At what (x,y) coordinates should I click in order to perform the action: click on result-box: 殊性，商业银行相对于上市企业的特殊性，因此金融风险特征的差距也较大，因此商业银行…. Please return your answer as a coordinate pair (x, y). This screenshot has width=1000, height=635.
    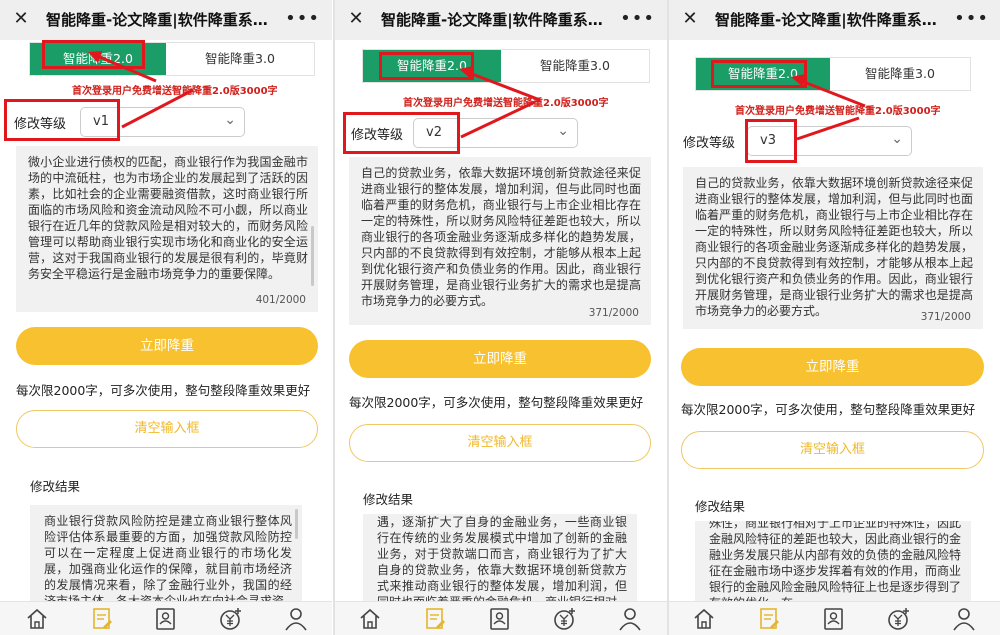
    Looking at the image, I should click on (833, 561).